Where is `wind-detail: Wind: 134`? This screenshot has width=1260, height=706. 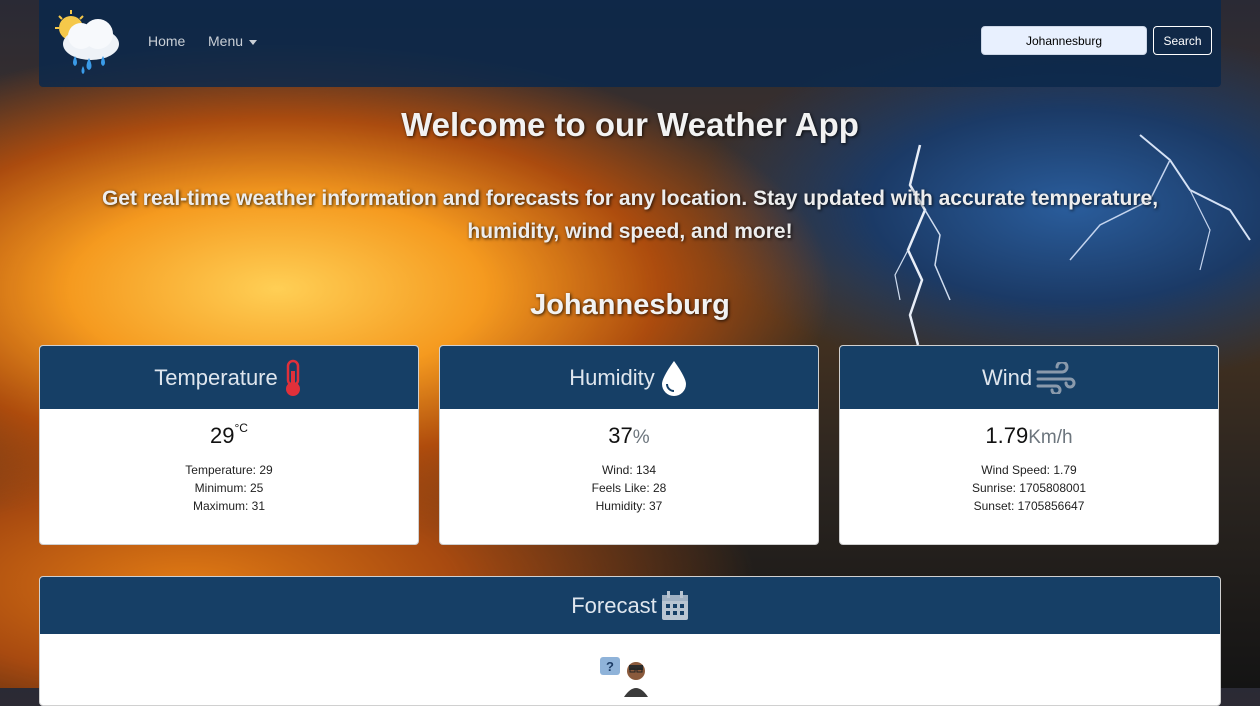
wind-detail: Wind: 134 is located at coordinates (629, 470).